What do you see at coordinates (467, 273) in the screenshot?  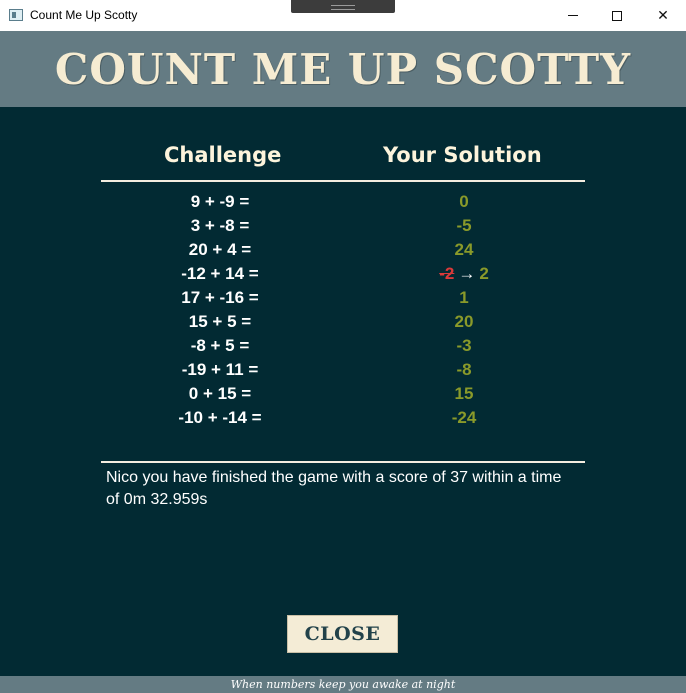 I see `arrow-icon: →` at bounding box center [467, 273].